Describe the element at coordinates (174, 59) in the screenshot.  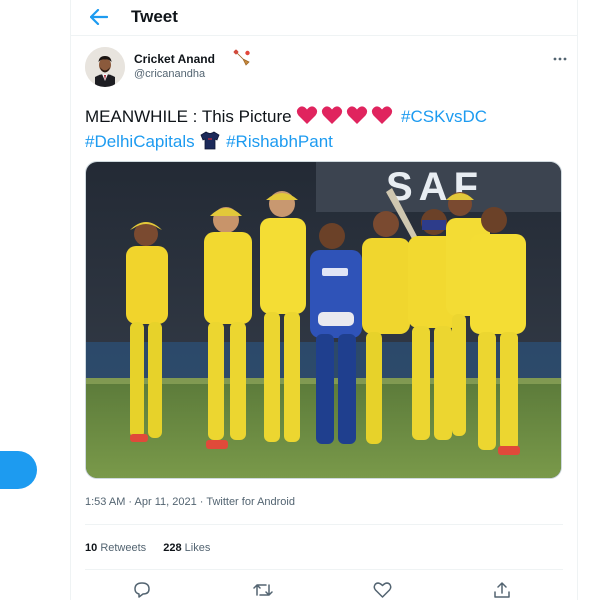
I see `author-display-name: Cricket Anand` at that location.